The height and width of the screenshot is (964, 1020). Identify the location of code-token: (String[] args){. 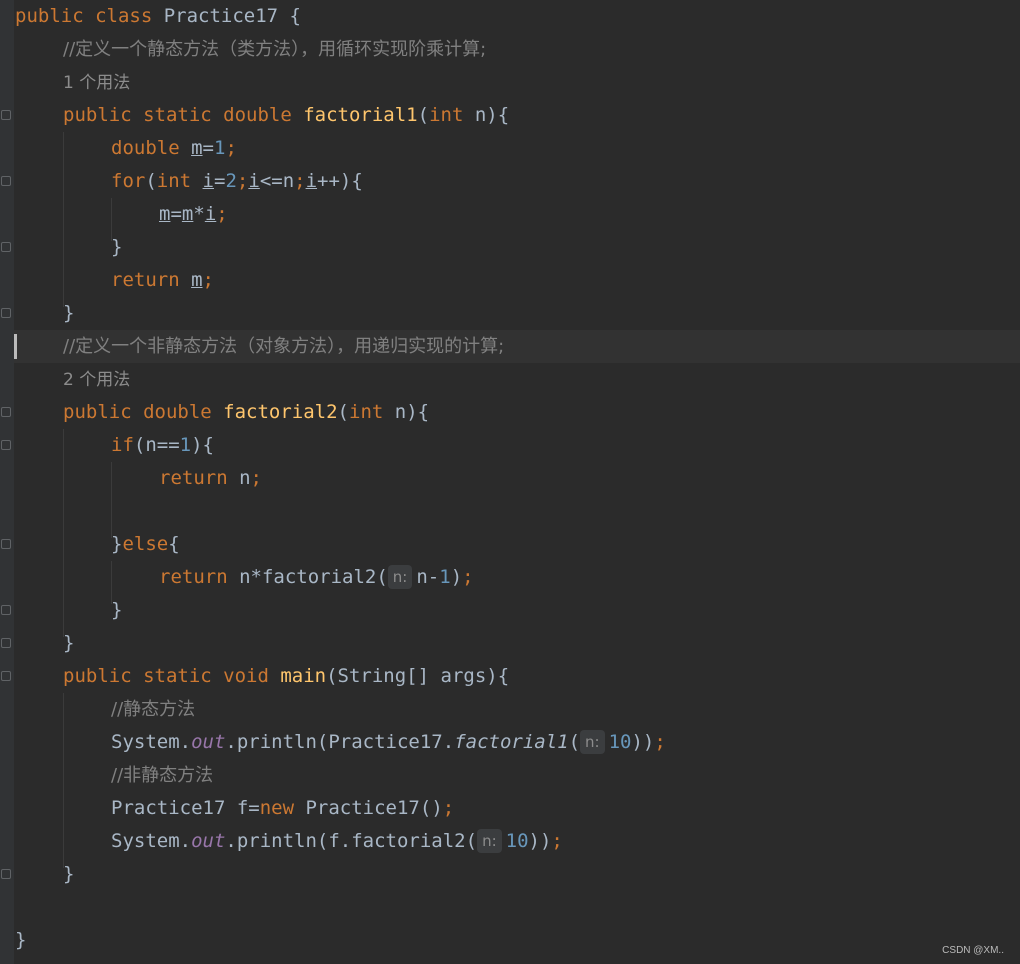
(418, 676).